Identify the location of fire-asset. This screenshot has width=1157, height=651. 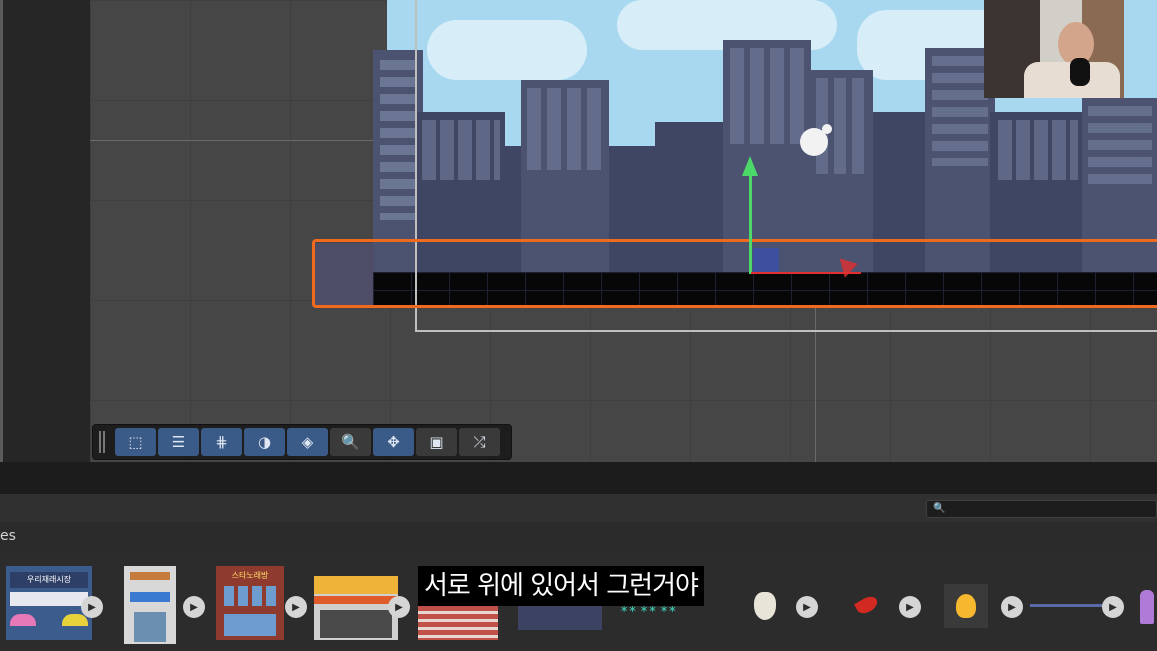
(966, 606).